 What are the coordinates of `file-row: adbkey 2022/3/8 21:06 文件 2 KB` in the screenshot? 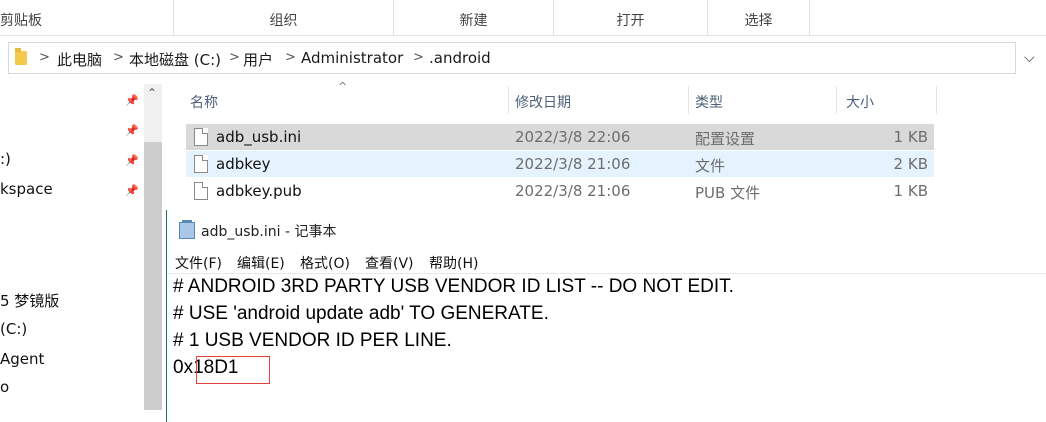 It's located at (560, 164).